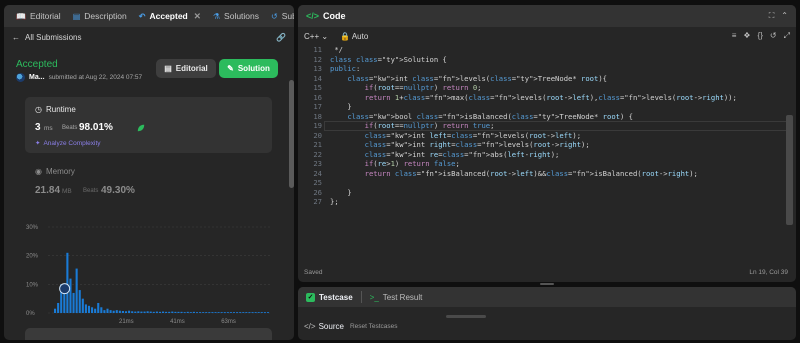 This screenshot has height=343, width=800. I want to click on bookmark-icon: ❖, so click(746, 36).